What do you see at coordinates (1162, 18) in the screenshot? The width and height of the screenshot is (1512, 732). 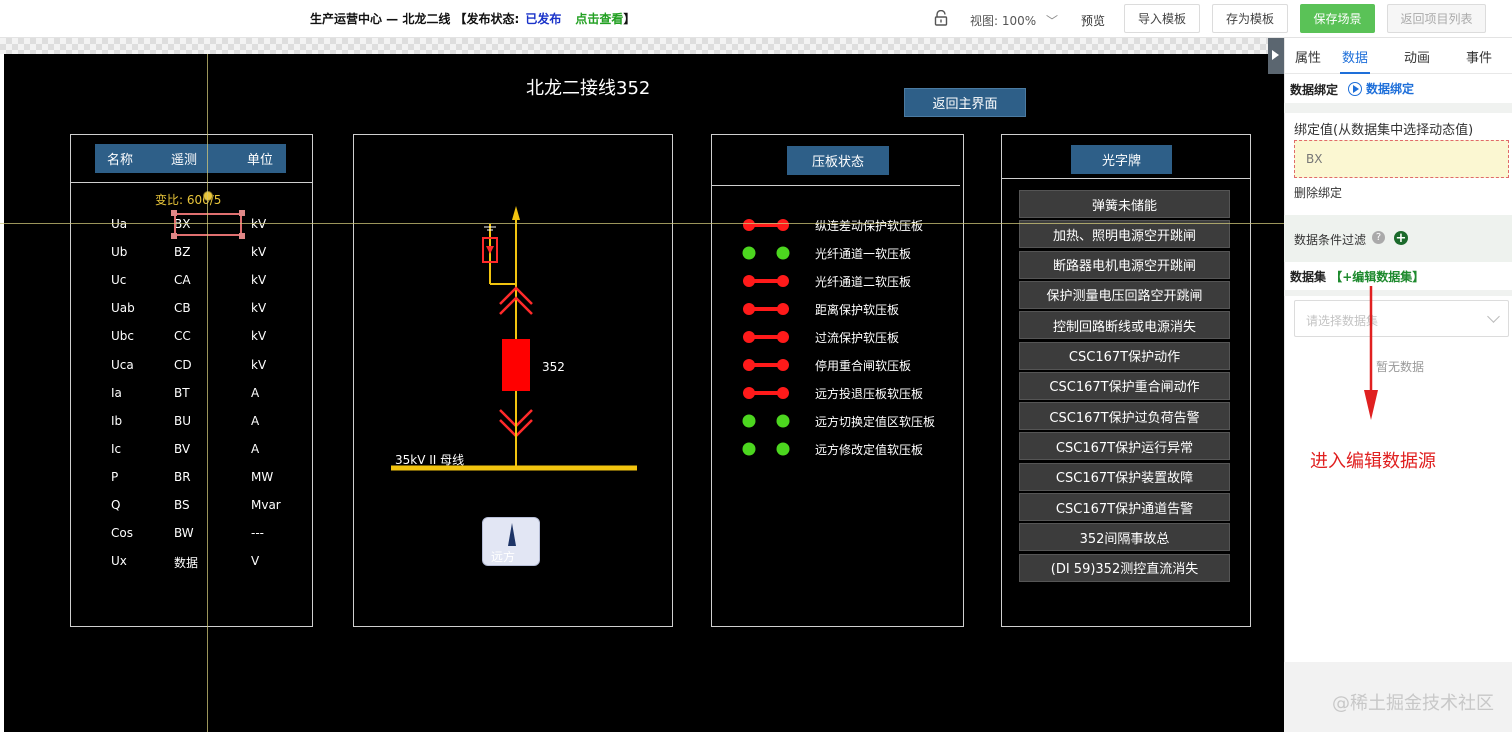 I see `import-template-button: 导入模板` at bounding box center [1162, 18].